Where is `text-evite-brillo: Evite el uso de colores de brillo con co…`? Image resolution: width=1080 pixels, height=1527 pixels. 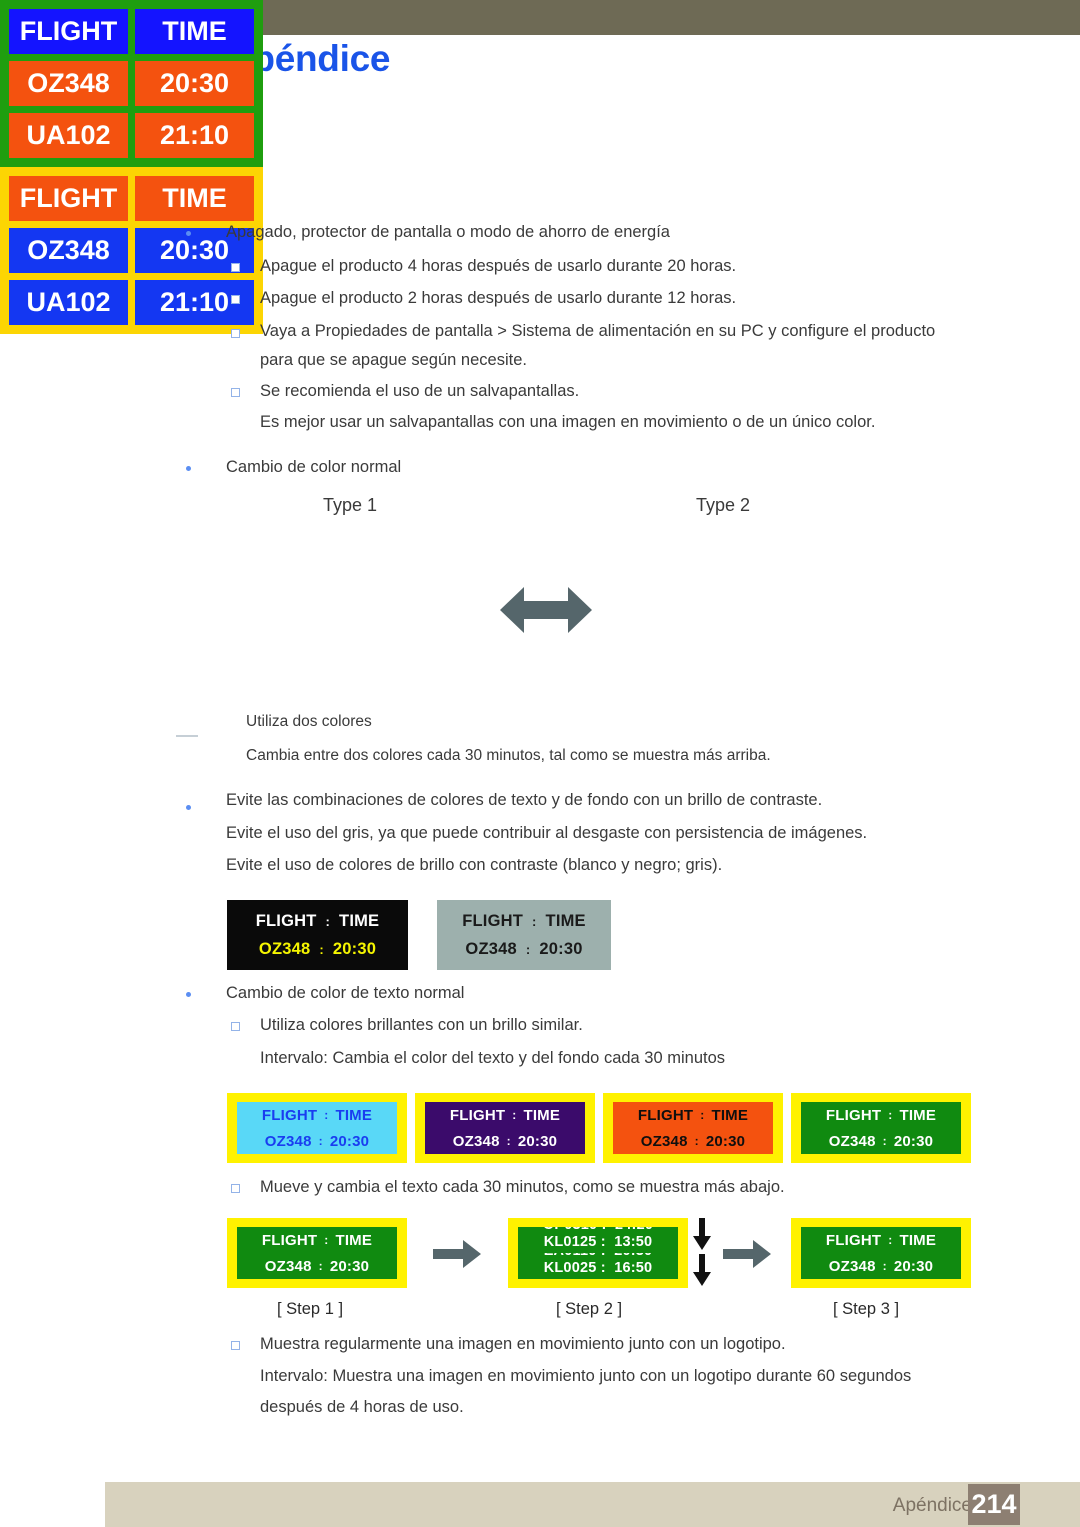 text-evite-brillo: Evite el uso de colores de brillo con co… is located at coordinates (474, 865).